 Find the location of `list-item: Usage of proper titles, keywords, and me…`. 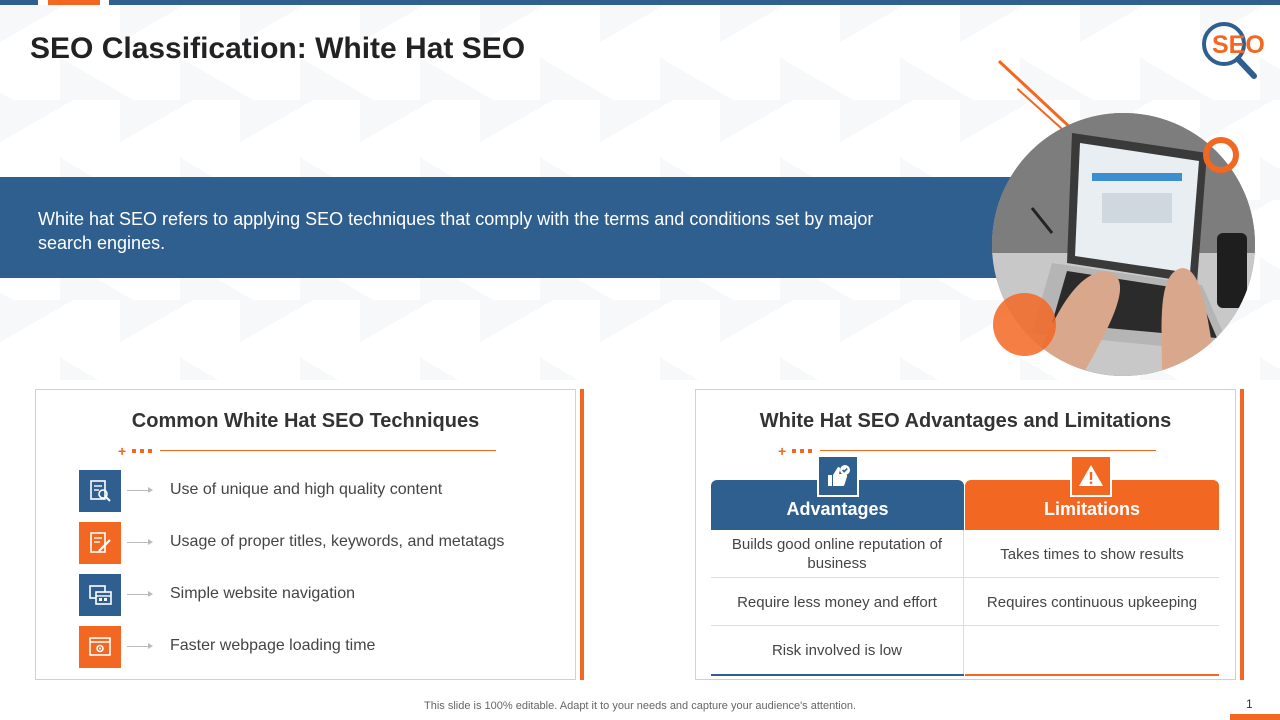

list-item: Usage of proper titles, keywords, and me… is located at coordinates (324, 548).